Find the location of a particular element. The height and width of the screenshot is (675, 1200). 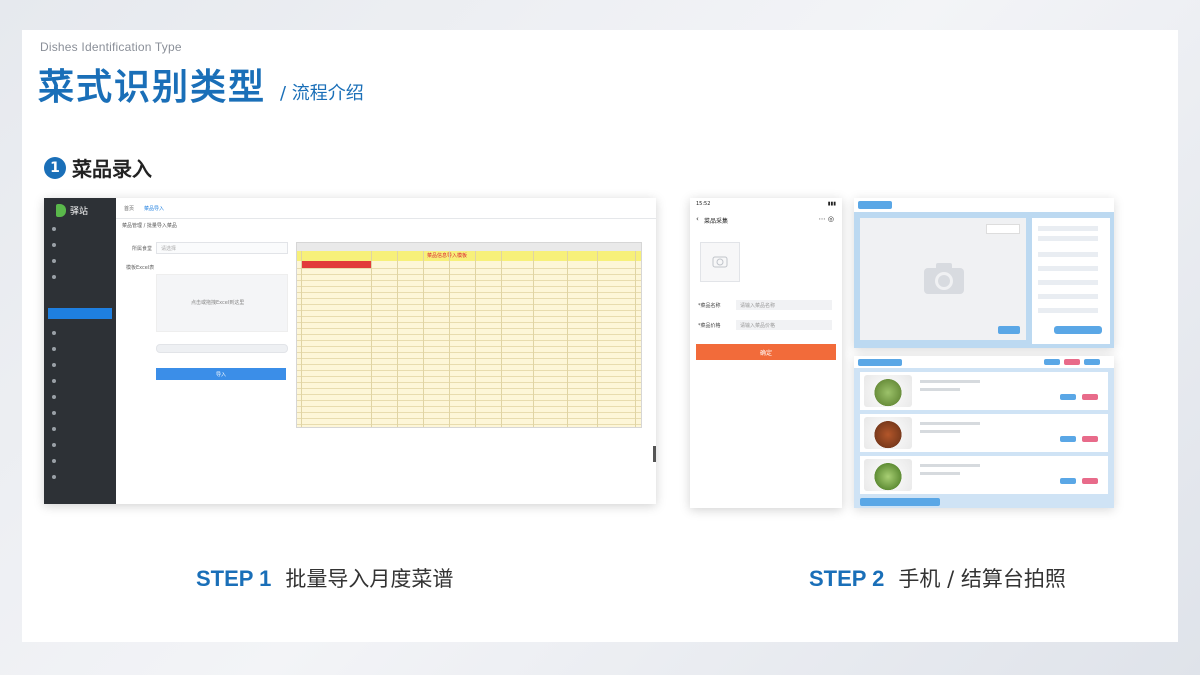

photo-placeholder is located at coordinates (720, 262).